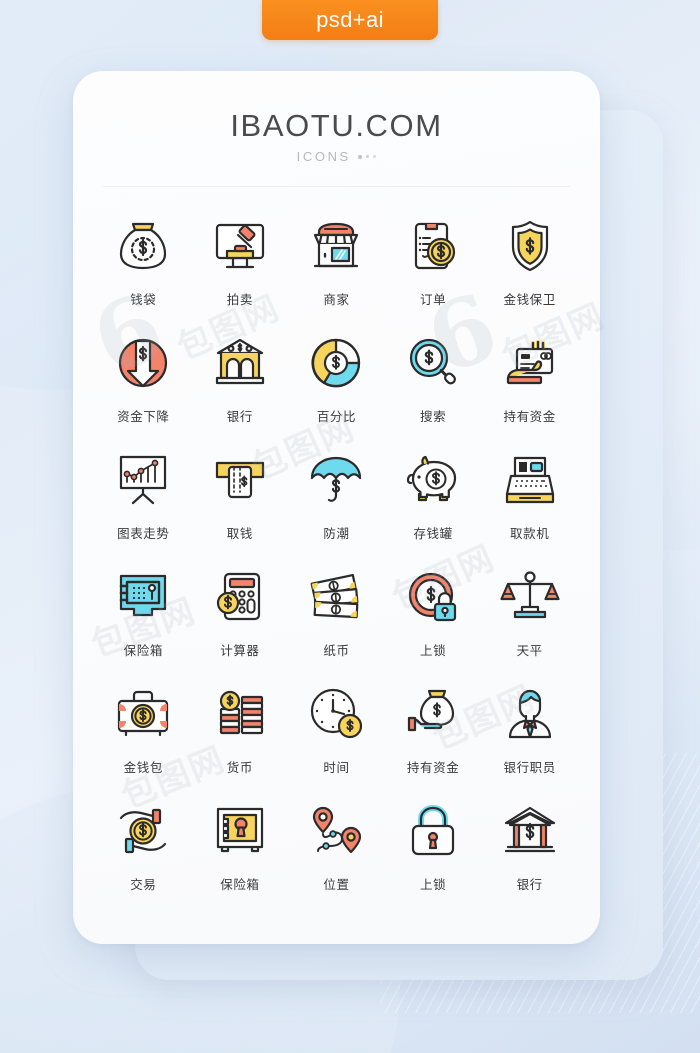 This screenshot has width=700, height=1053. What do you see at coordinates (433, 416) in the screenshot?
I see `icon-label: 搜索` at bounding box center [433, 416].